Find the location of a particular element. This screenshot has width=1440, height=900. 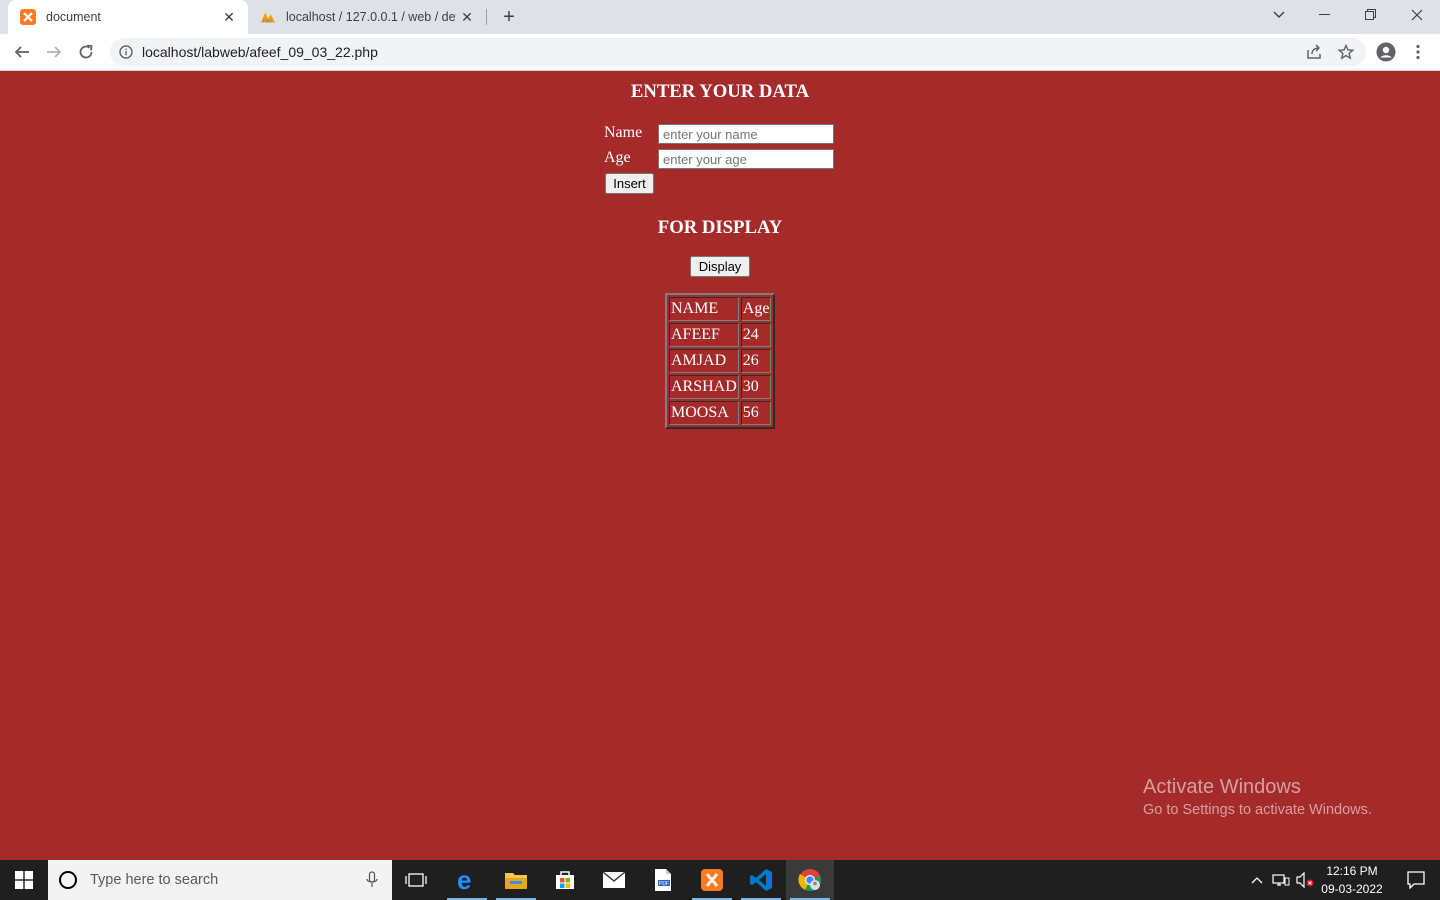

table-row: AMJAD 26 is located at coordinates (720, 361).